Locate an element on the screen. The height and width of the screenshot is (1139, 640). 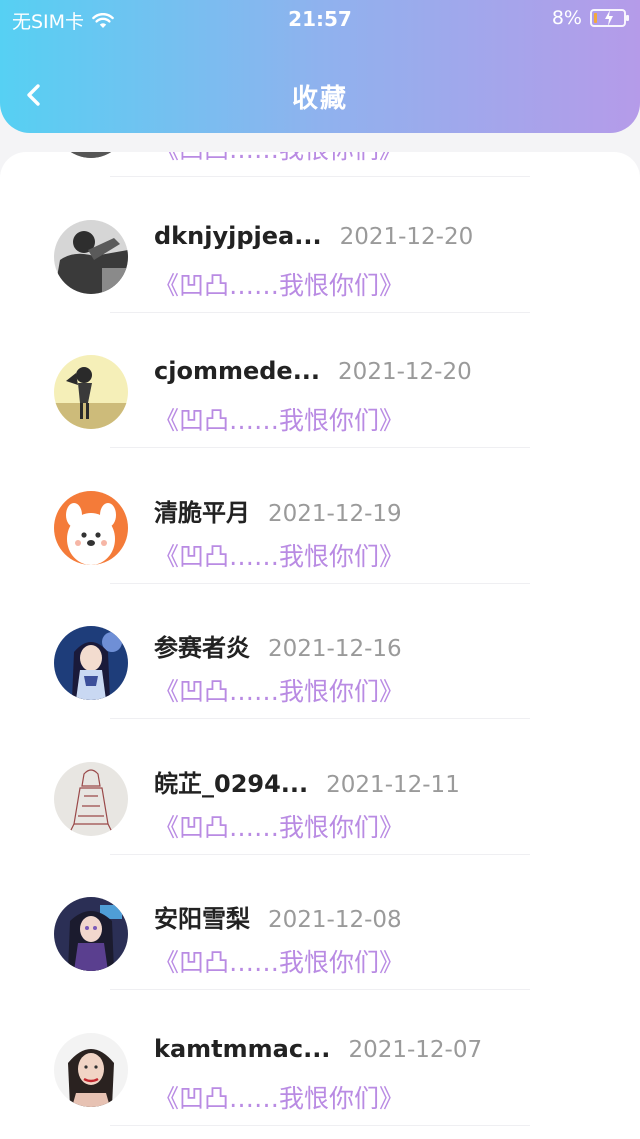
item-header: cjommede... 2021-12-20 is located at coordinates (313, 371).